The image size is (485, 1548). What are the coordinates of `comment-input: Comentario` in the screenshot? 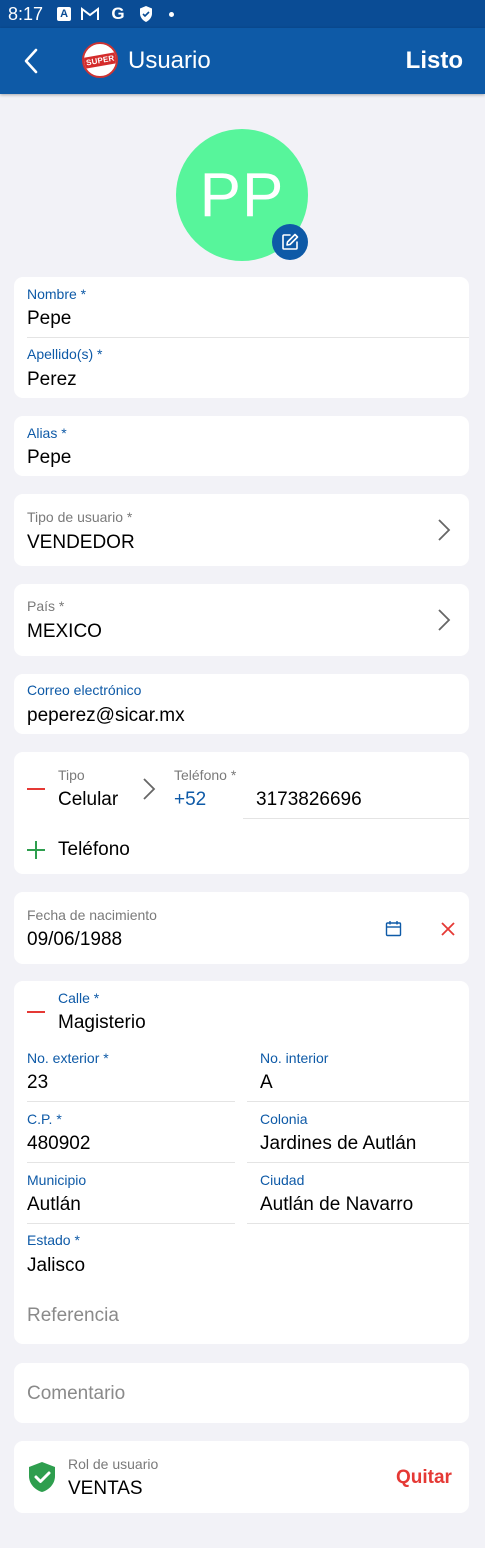 It's located at (76, 1394).